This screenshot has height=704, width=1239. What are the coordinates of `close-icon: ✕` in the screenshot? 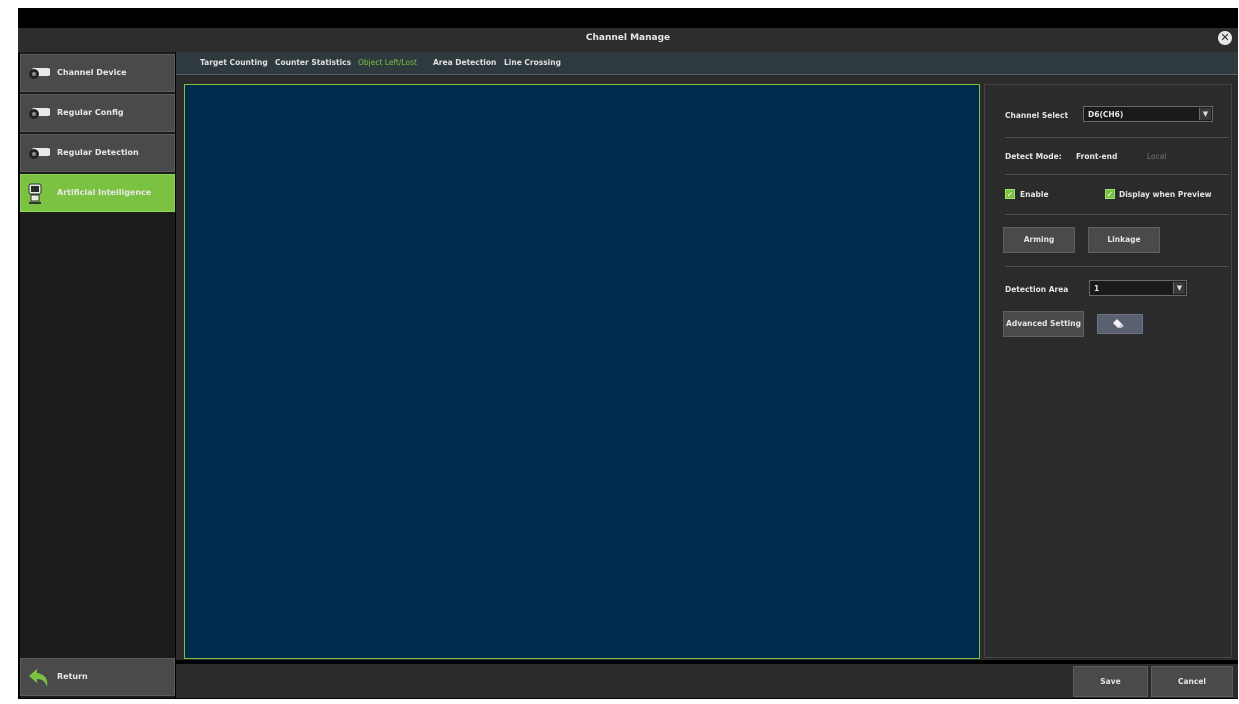 It's located at (1225, 38).